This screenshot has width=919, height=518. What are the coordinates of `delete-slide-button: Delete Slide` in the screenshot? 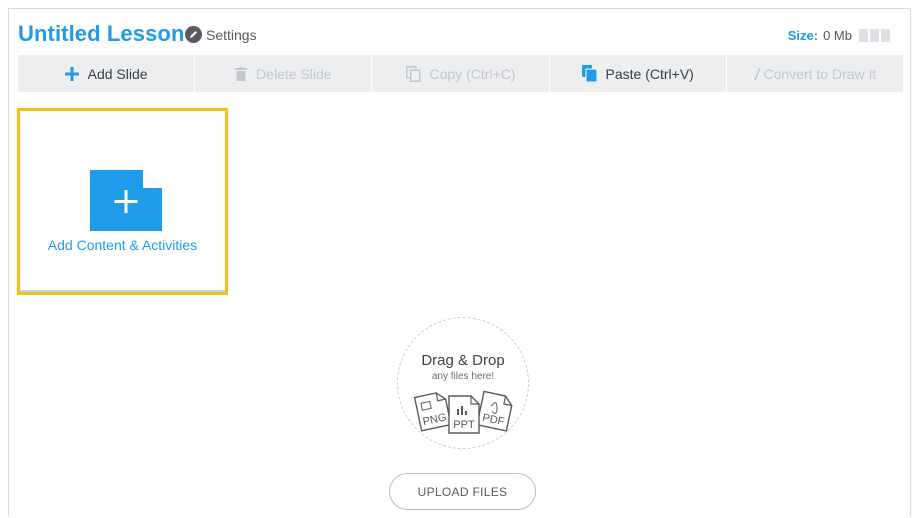 It's located at (284, 73).